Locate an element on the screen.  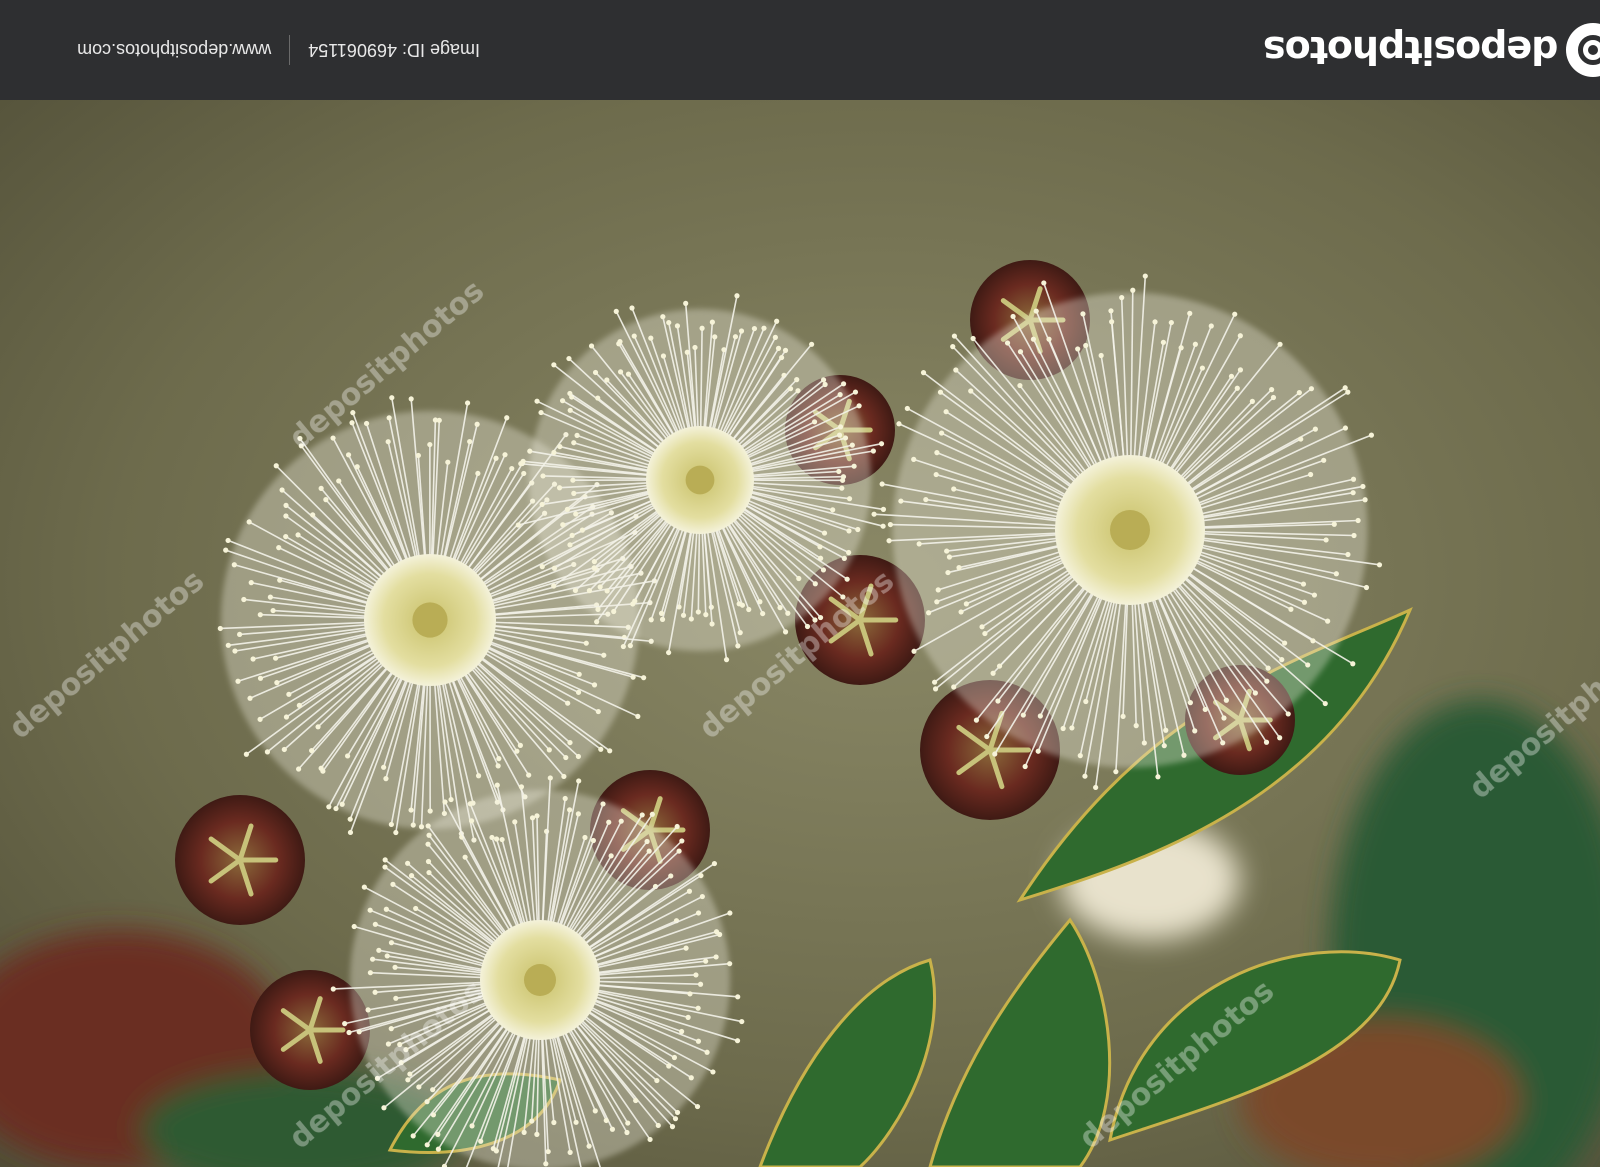
image-id-label: Image ID: 469061154 is located at coordinates (394, 50).